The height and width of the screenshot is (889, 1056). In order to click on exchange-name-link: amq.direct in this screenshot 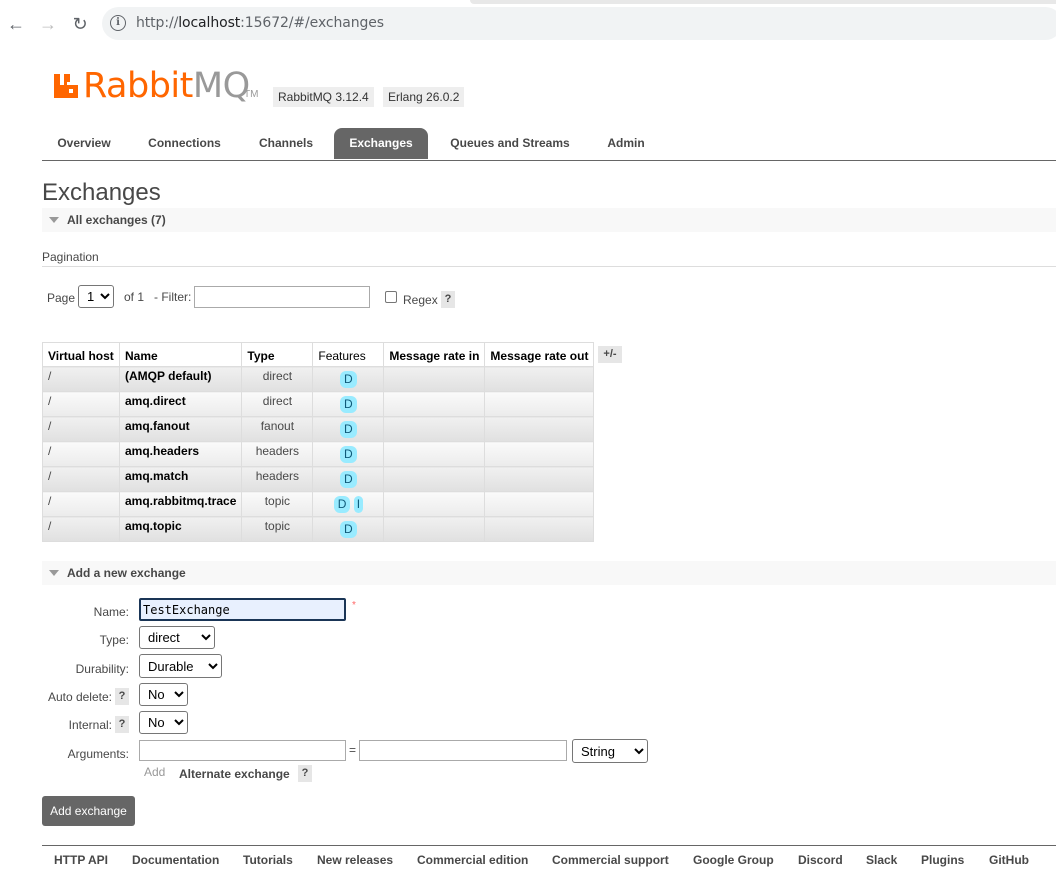, I will do `click(180, 404)`.